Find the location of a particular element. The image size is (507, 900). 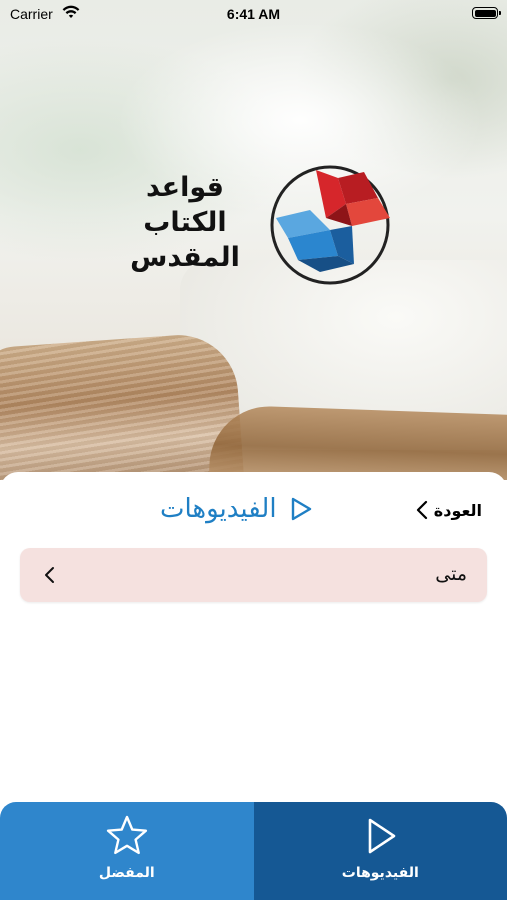

logo-line: الكتاب is located at coordinates (185, 222).